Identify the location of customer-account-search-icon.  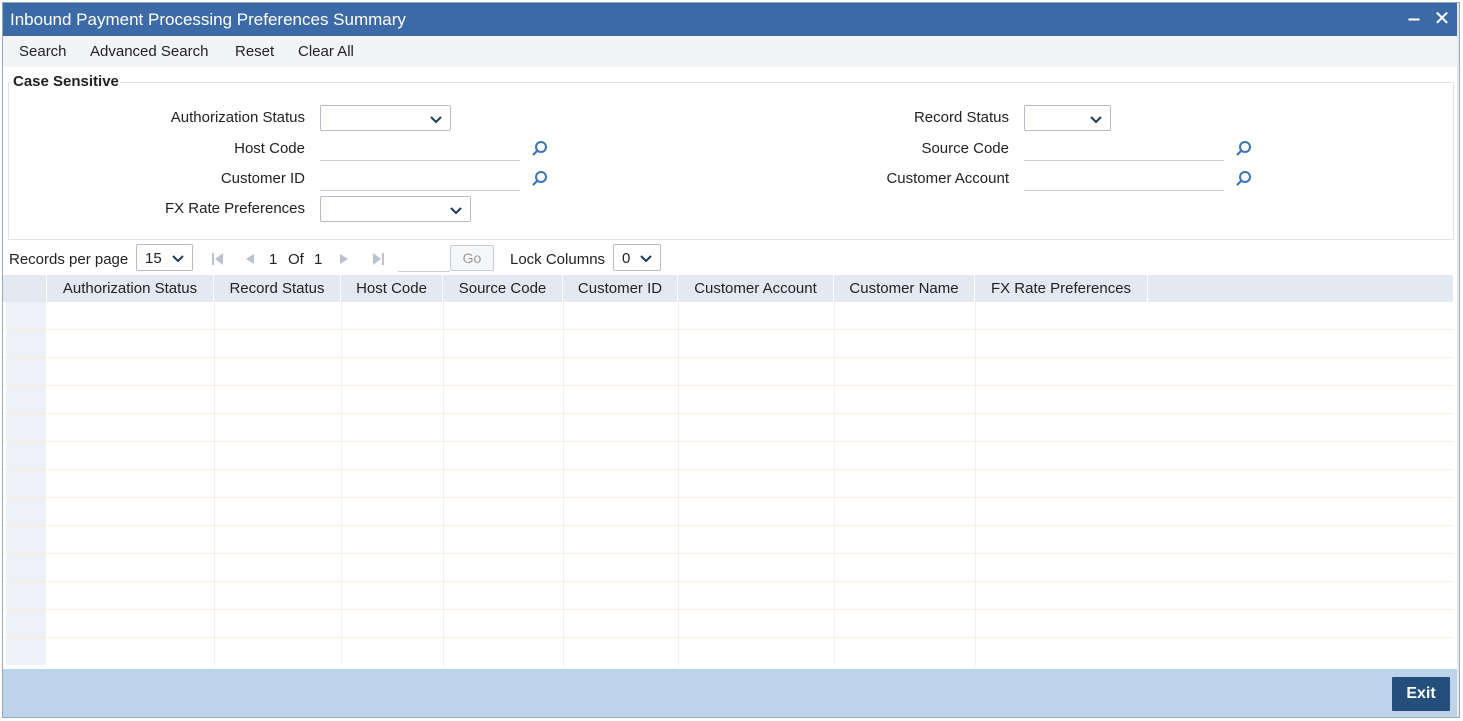
(1244, 179).